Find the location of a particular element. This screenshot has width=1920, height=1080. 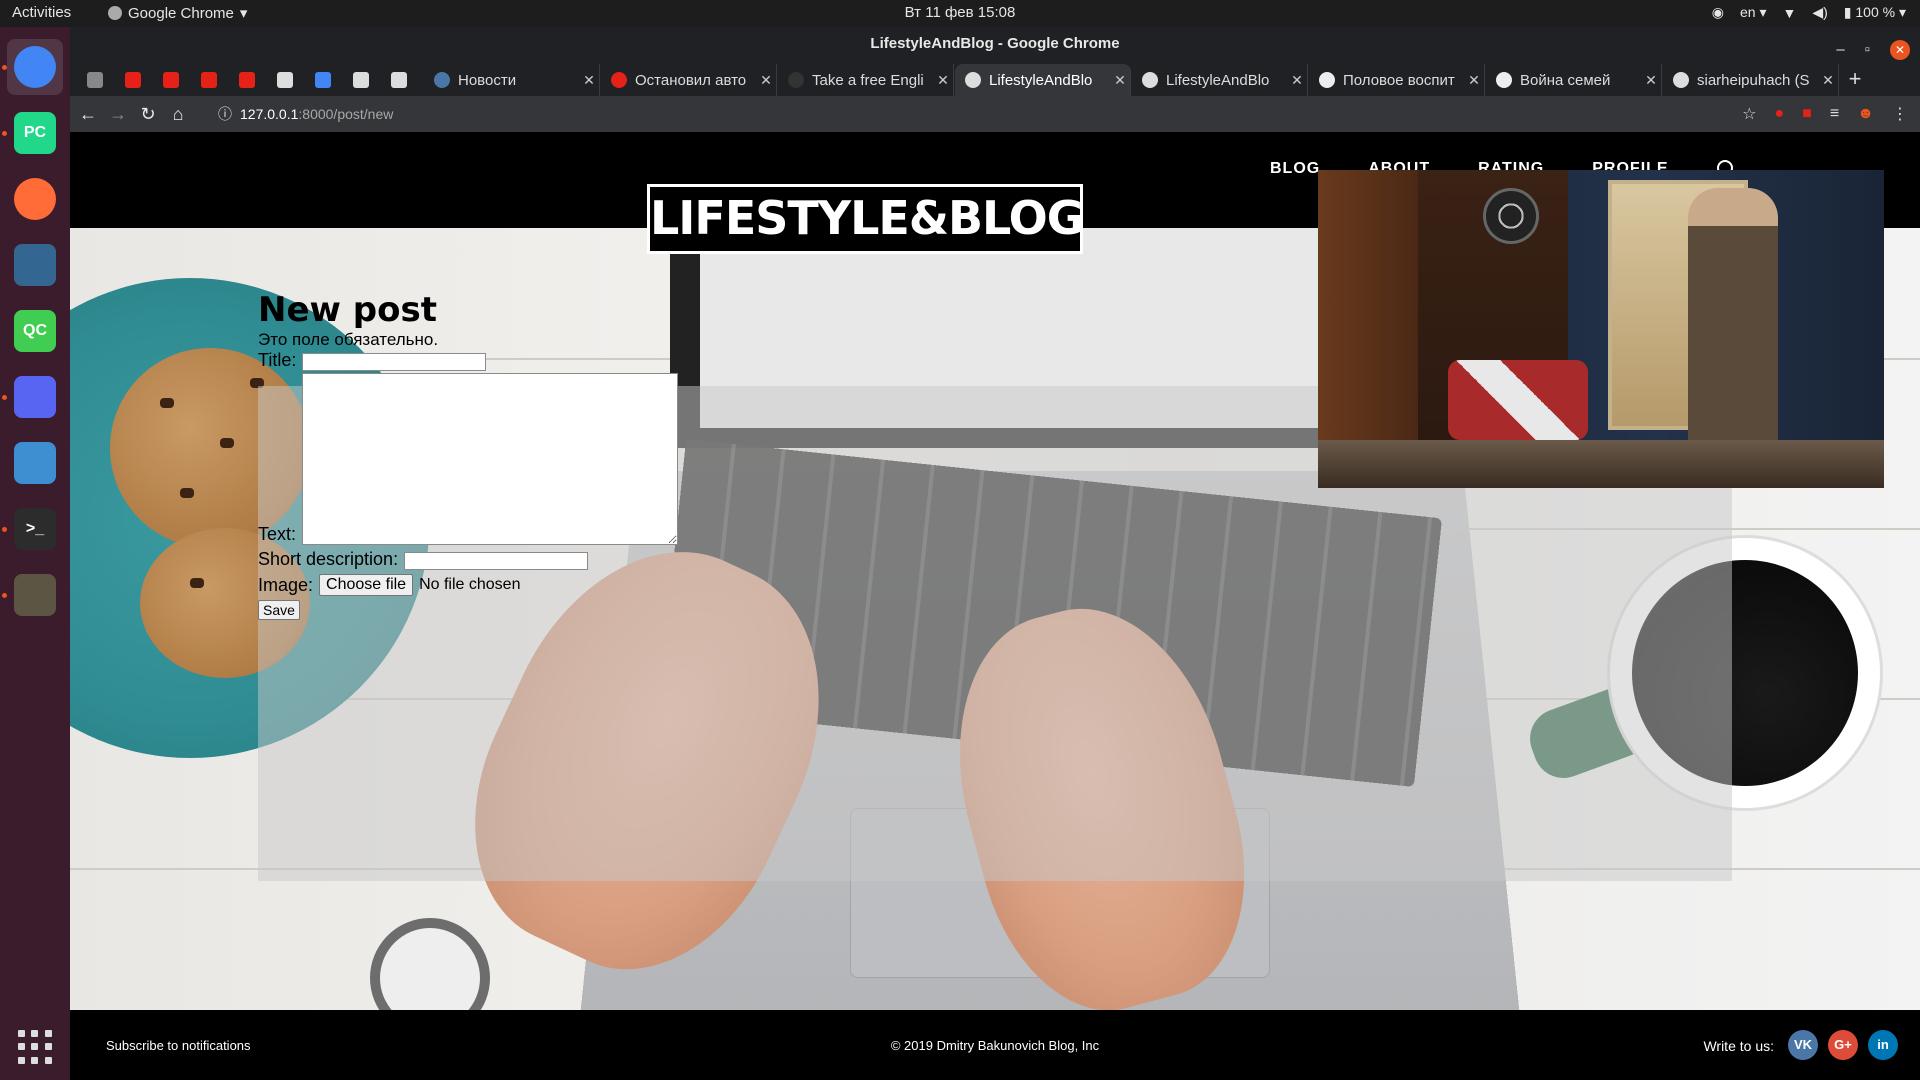

grid-icon is located at coordinates (285, 80).